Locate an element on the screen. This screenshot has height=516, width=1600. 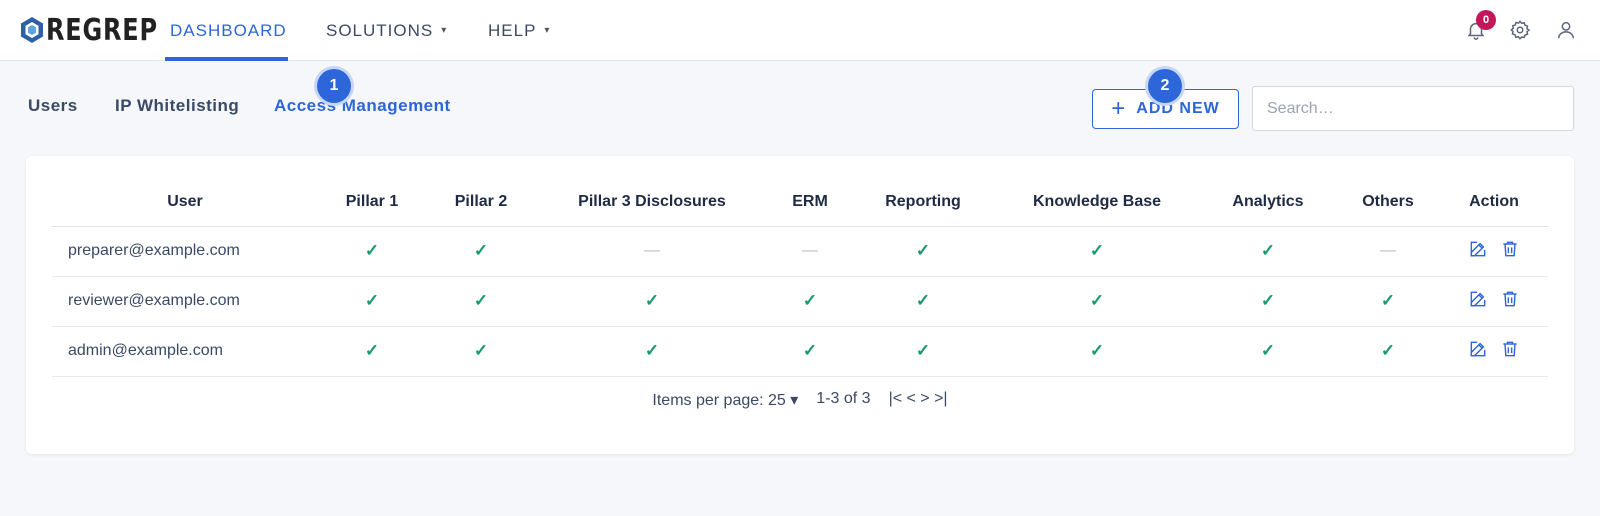
nav-help-label: HELP is located at coordinates (512, 30).